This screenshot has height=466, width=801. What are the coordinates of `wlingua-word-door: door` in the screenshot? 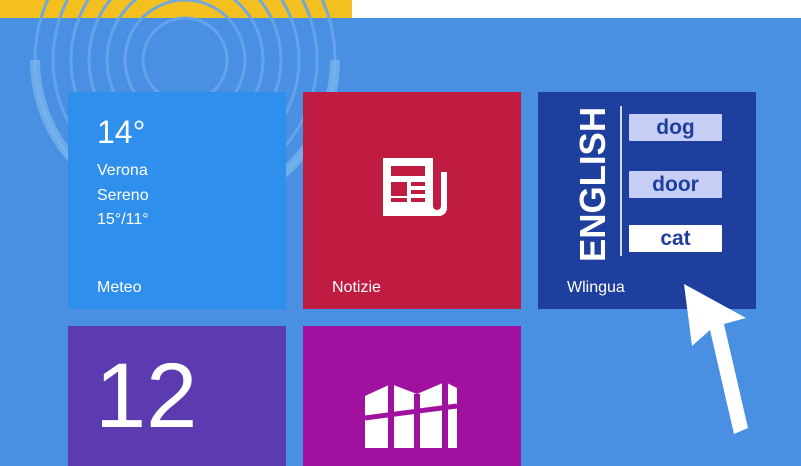 It's located at (675, 184).